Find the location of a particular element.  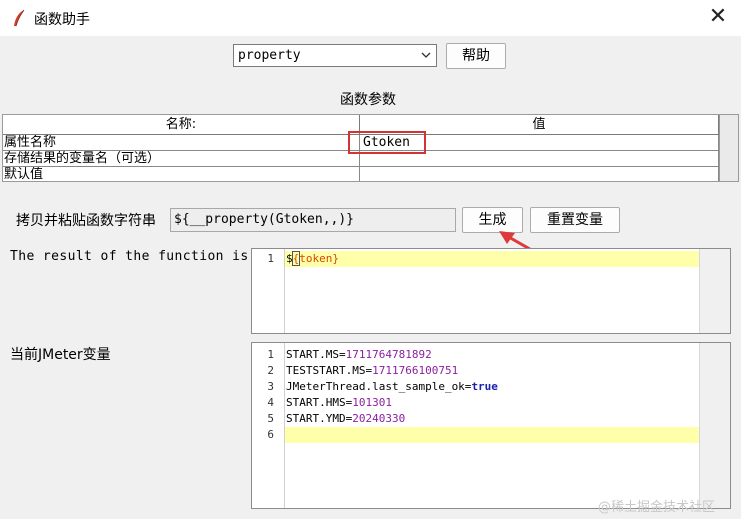

code-line: JMeterThread.last_sample_ok=true is located at coordinates (392, 386).